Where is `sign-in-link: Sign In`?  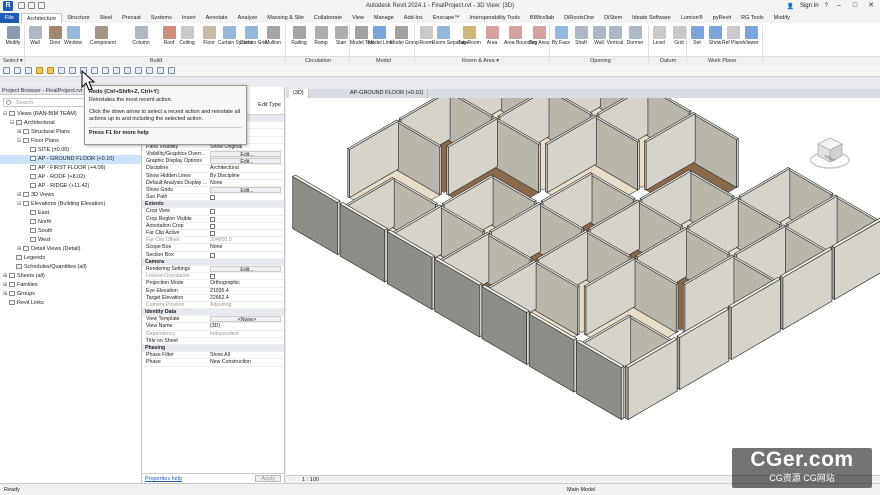 sign-in-link: Sign In is located at coordinates (809, 6).